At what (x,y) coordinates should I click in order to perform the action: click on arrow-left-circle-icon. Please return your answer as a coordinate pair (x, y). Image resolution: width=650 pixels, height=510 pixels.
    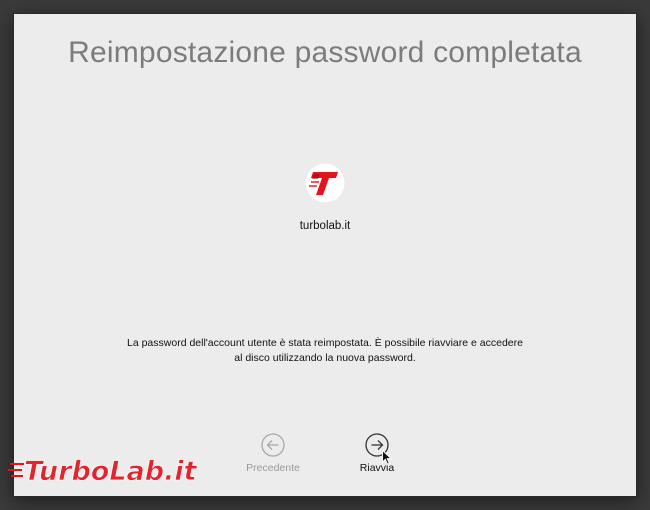
    Looking at the image, I should click on (273, 445).